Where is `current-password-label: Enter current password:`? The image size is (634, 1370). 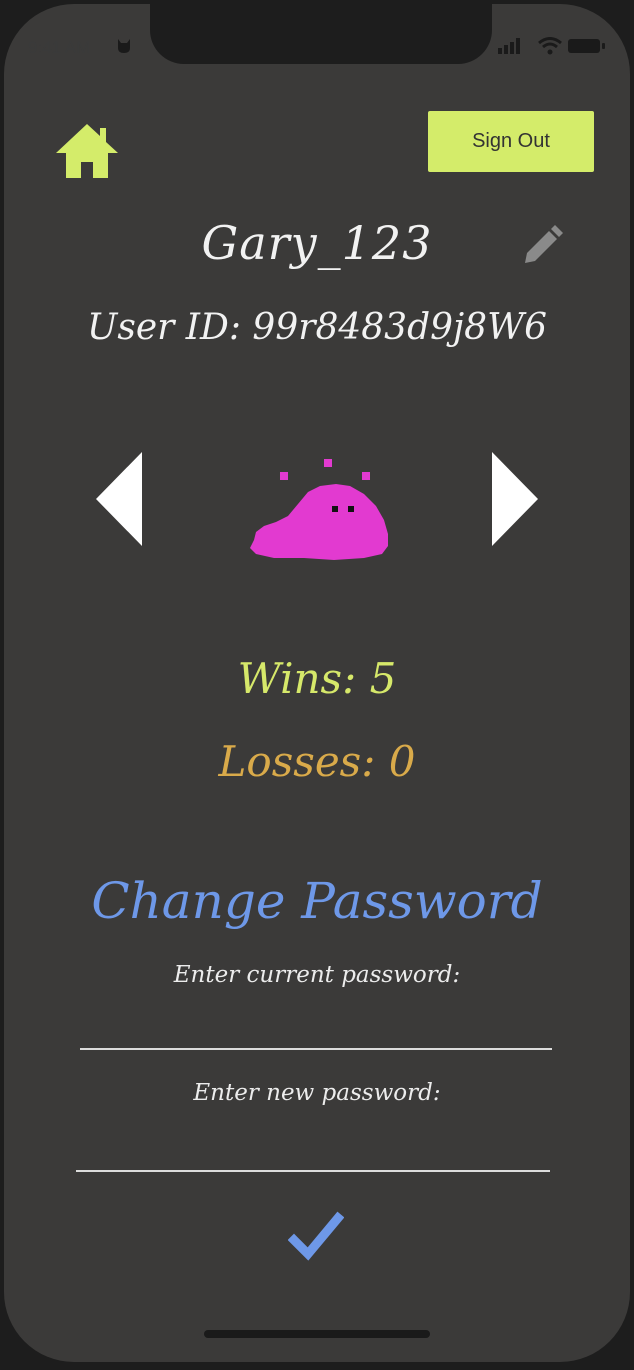
current-password-label: Enter current password: is located at coordinates (317, 975).